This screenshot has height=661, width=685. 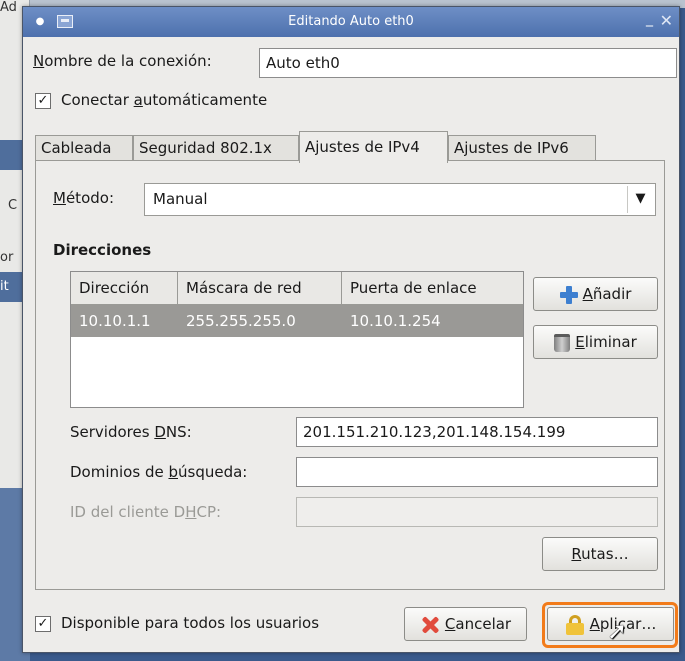 I want to click on add-address-button: Añadir, so click(x=595, y=294).